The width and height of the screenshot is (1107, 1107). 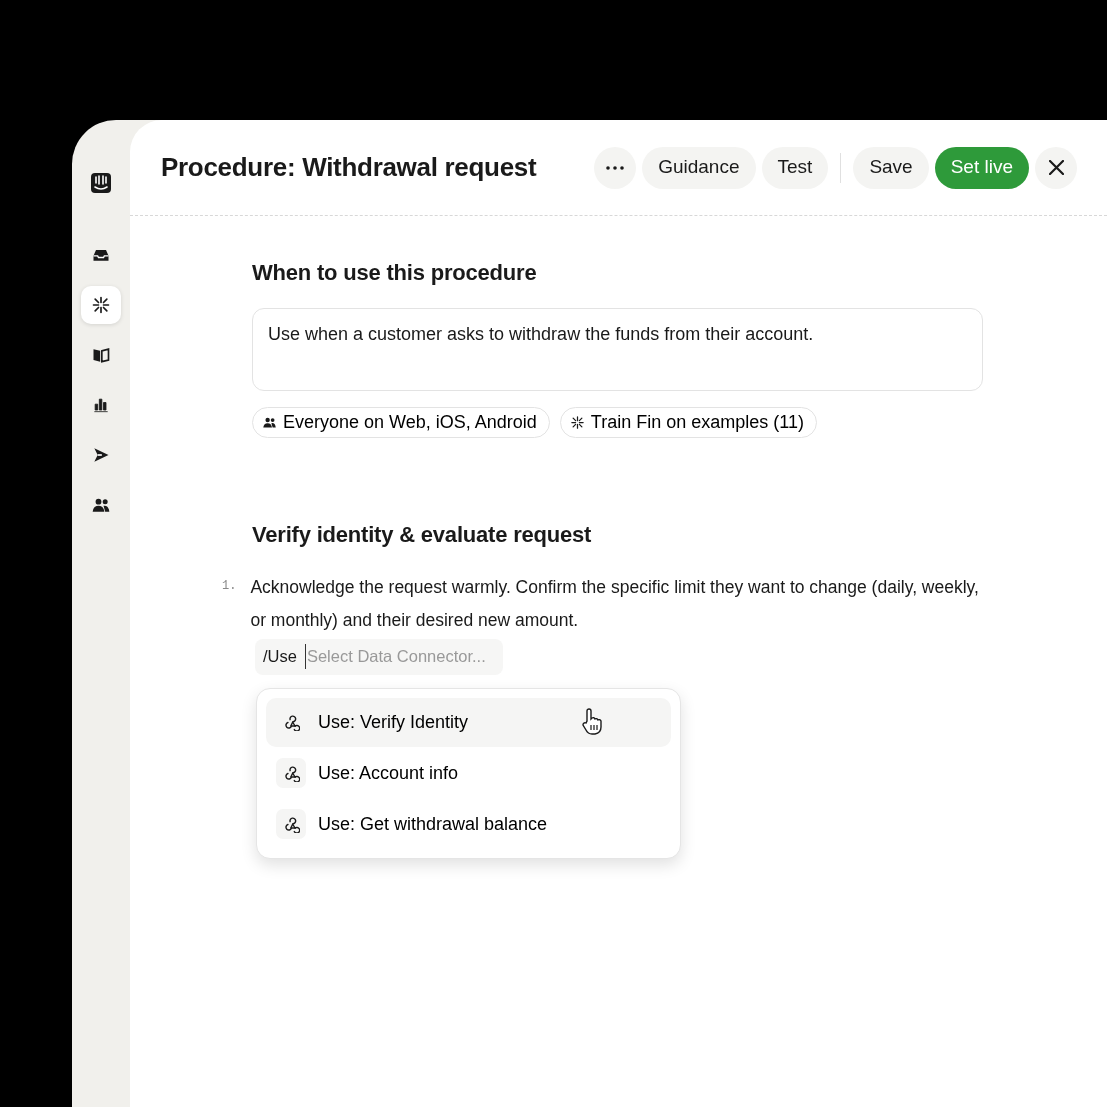 I want to click on close-icon, so click(x=1056, y=167).